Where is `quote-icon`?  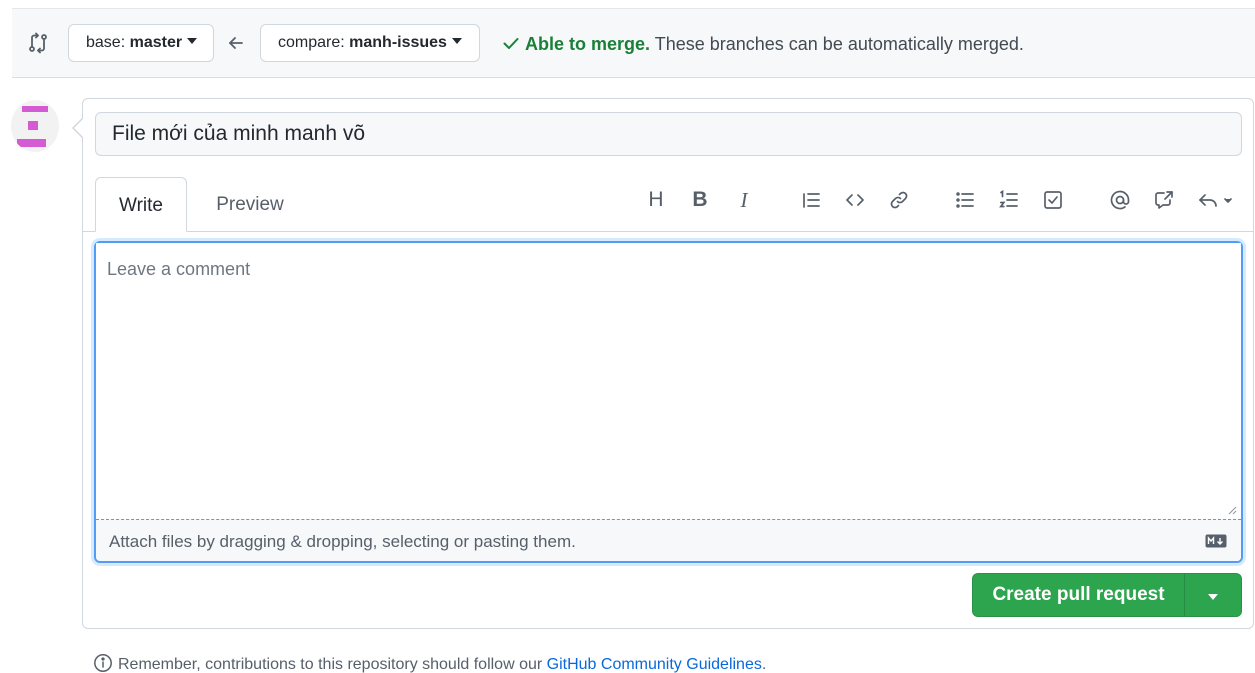
quote-icon is located at coordinates (811, 200).